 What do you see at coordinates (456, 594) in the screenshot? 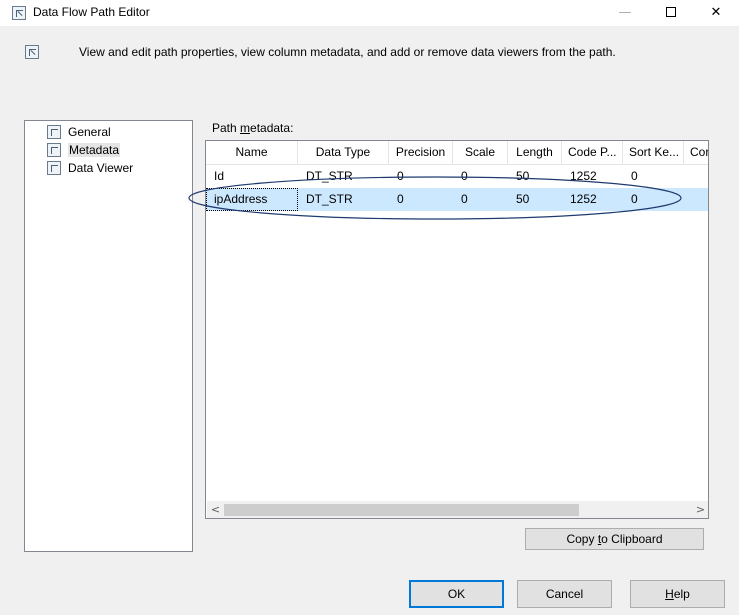
I see `ok-button: OK` at bounding box center [456, 594].